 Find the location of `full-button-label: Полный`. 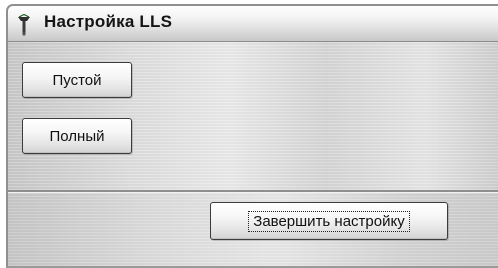

full-button-label: Полный is located at coordinates (77, 136).